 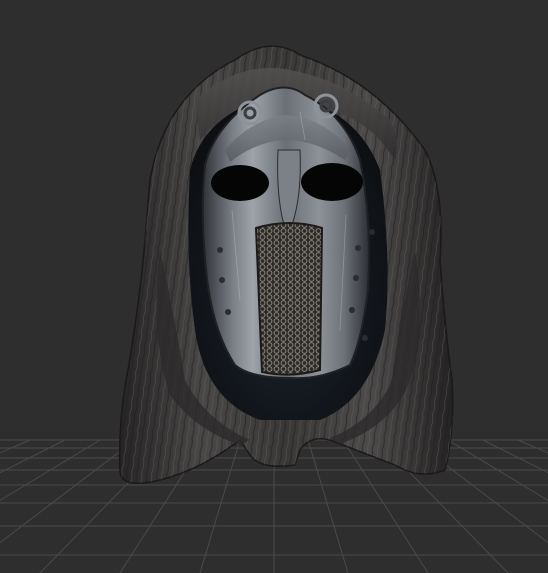 I want to click on right-eye-slot, so click(x=332, y=182).